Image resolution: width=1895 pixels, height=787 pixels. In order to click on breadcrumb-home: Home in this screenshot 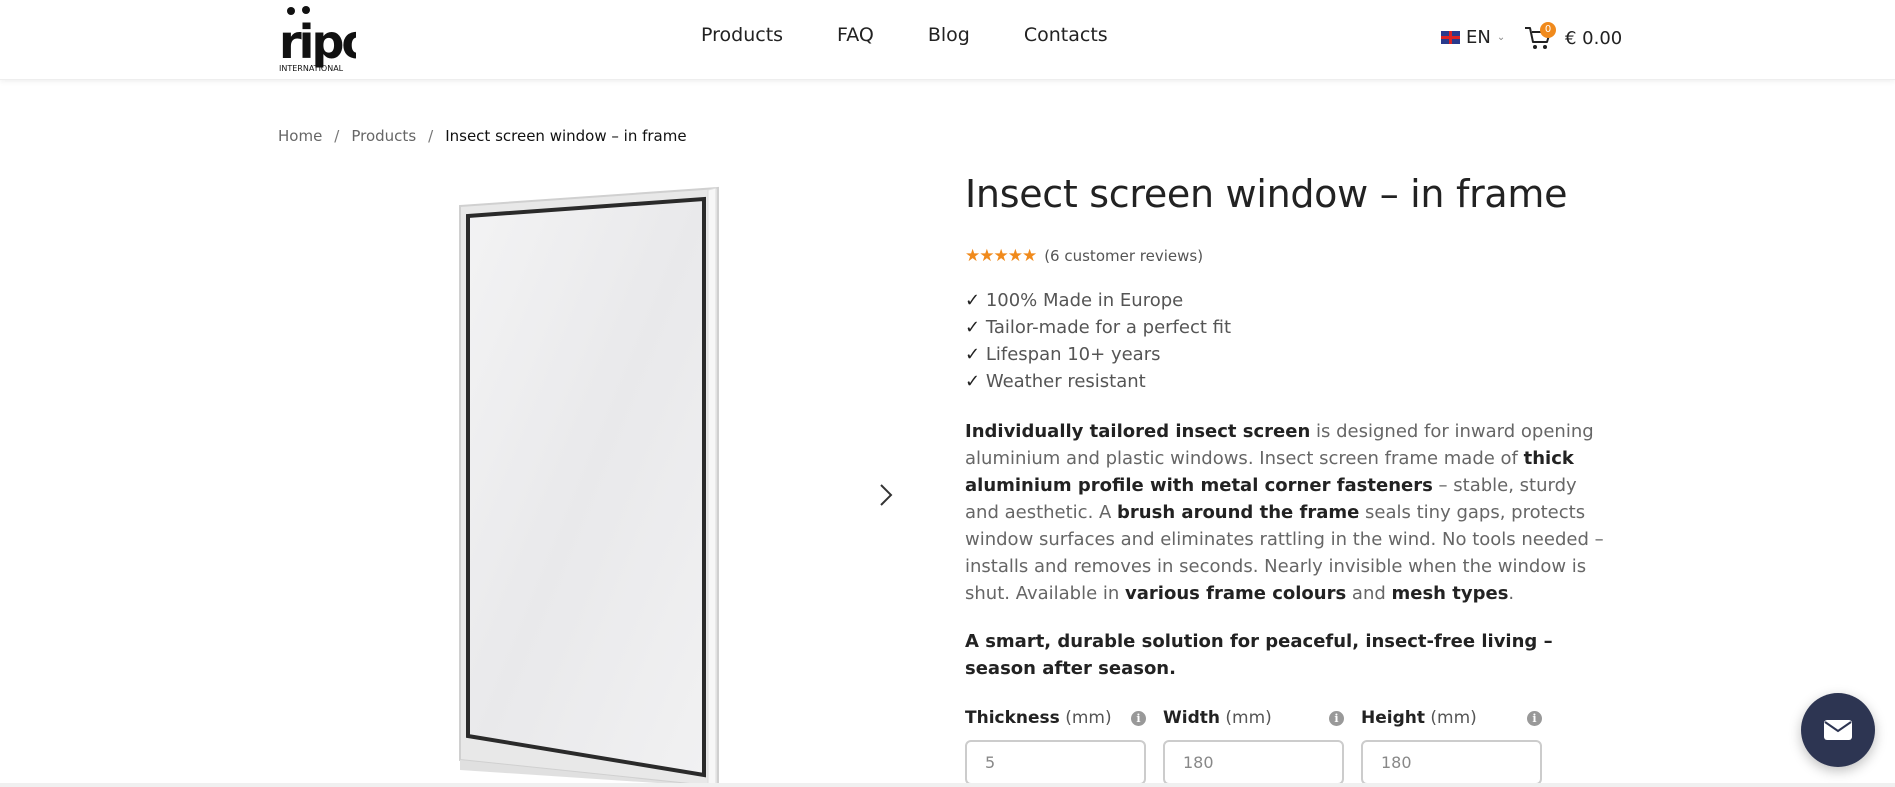, I will do `click(300, 136)`.